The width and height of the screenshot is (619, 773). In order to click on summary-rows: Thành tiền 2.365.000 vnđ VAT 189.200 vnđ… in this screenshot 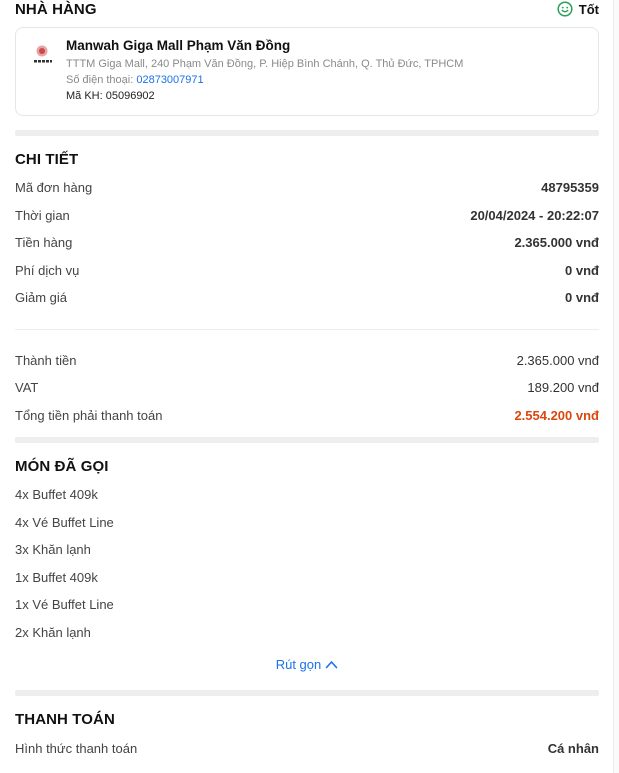, I will do `click(307, 388)`.